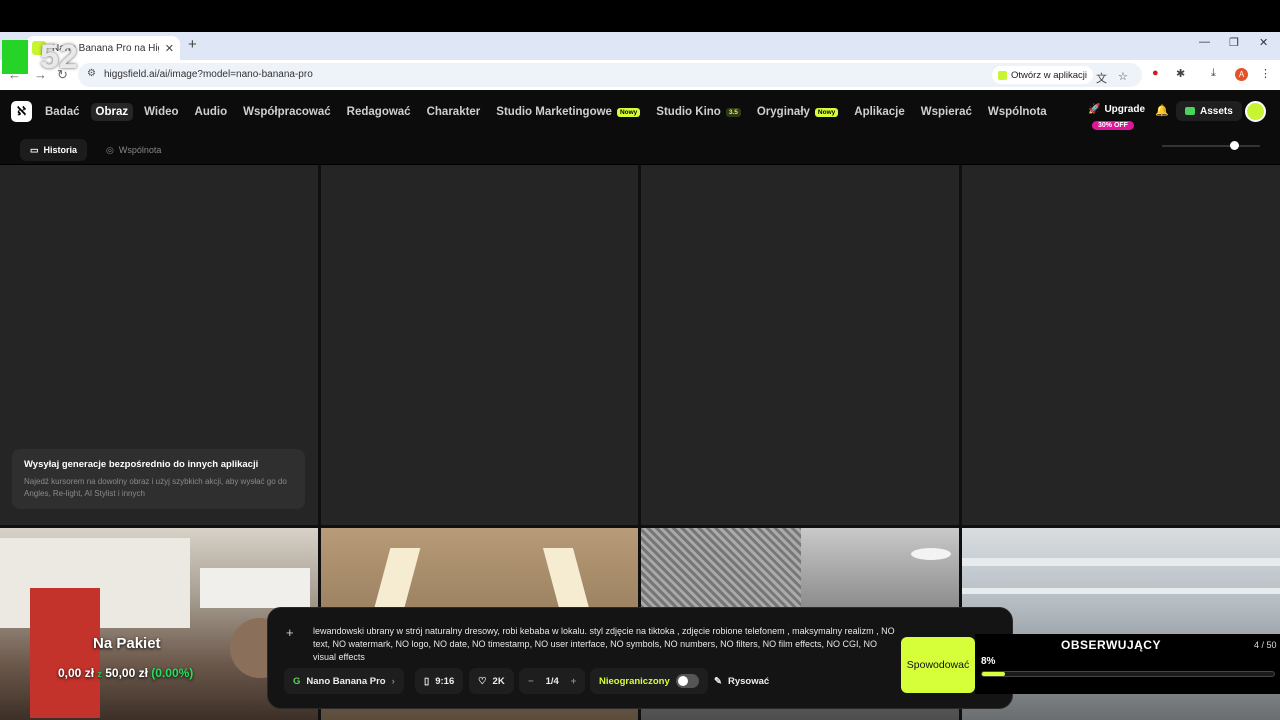 The image size is (1280, 720). I want to click on model-selector: G Nano Banana Pro ›, so click(344, 681).